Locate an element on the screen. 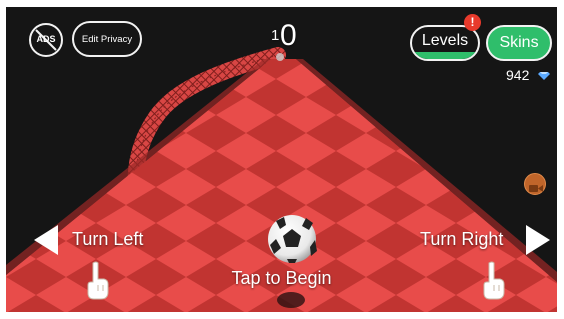 Image resolution: width=564 pixels, height=319 pixels. left-triangle-icon is located at coordinates (46, 240).